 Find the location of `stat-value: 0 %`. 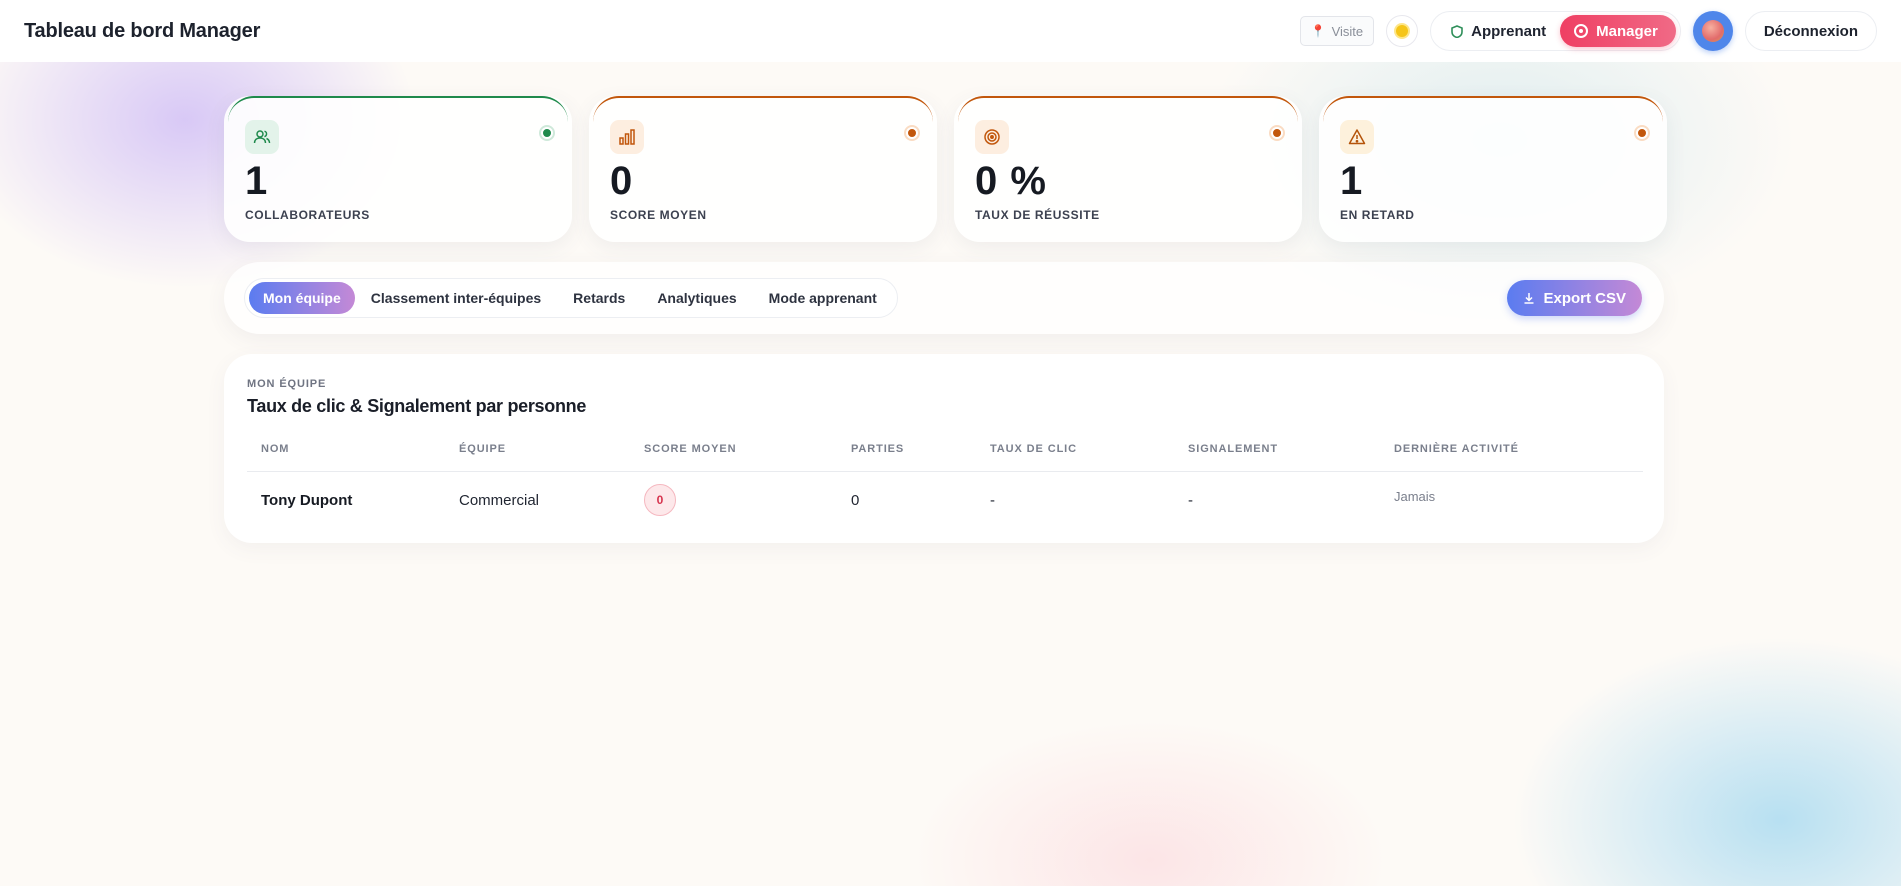

stat-value: 0 % is located at coordinates (1011, 181).